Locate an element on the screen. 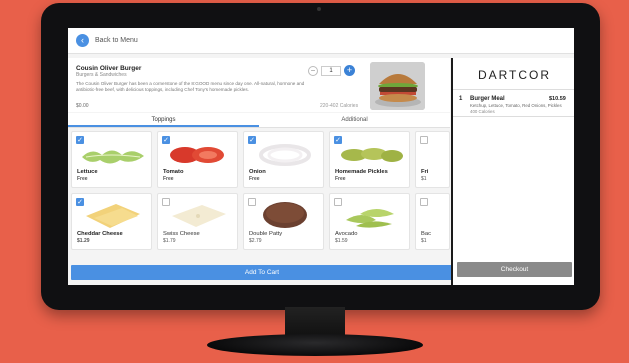  topping-card-tomato: ✓ Tomato Free is located at coordinates (197, 159).